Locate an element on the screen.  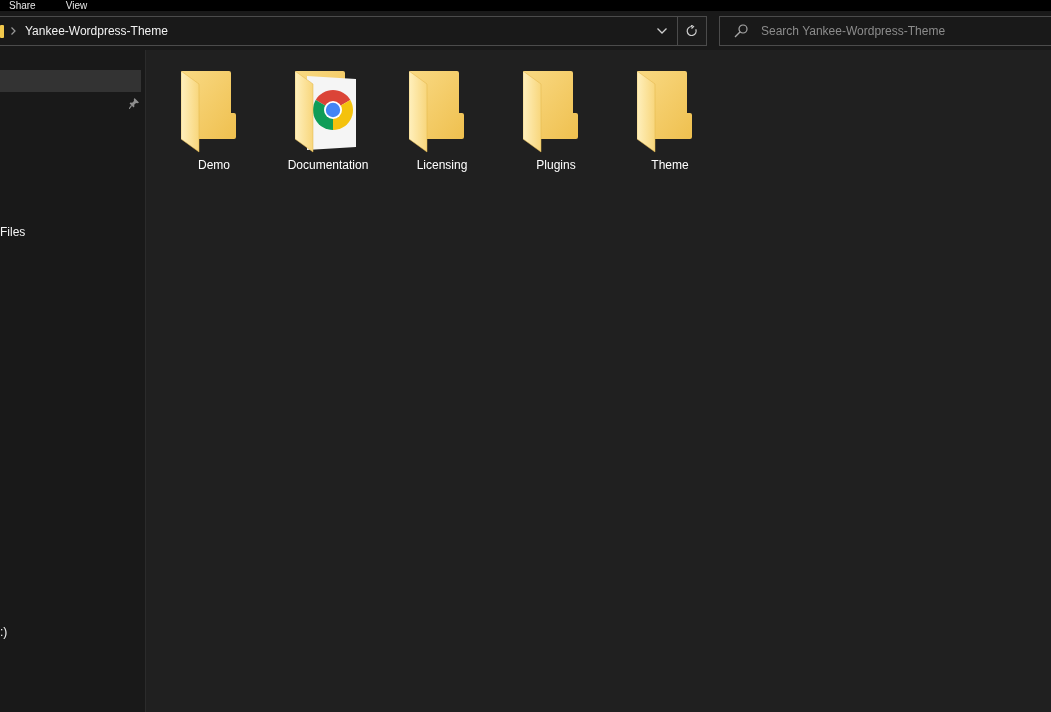
breadcrumb-item: Yankee-Wordpress-Theme is located at coordinates (96, 31).